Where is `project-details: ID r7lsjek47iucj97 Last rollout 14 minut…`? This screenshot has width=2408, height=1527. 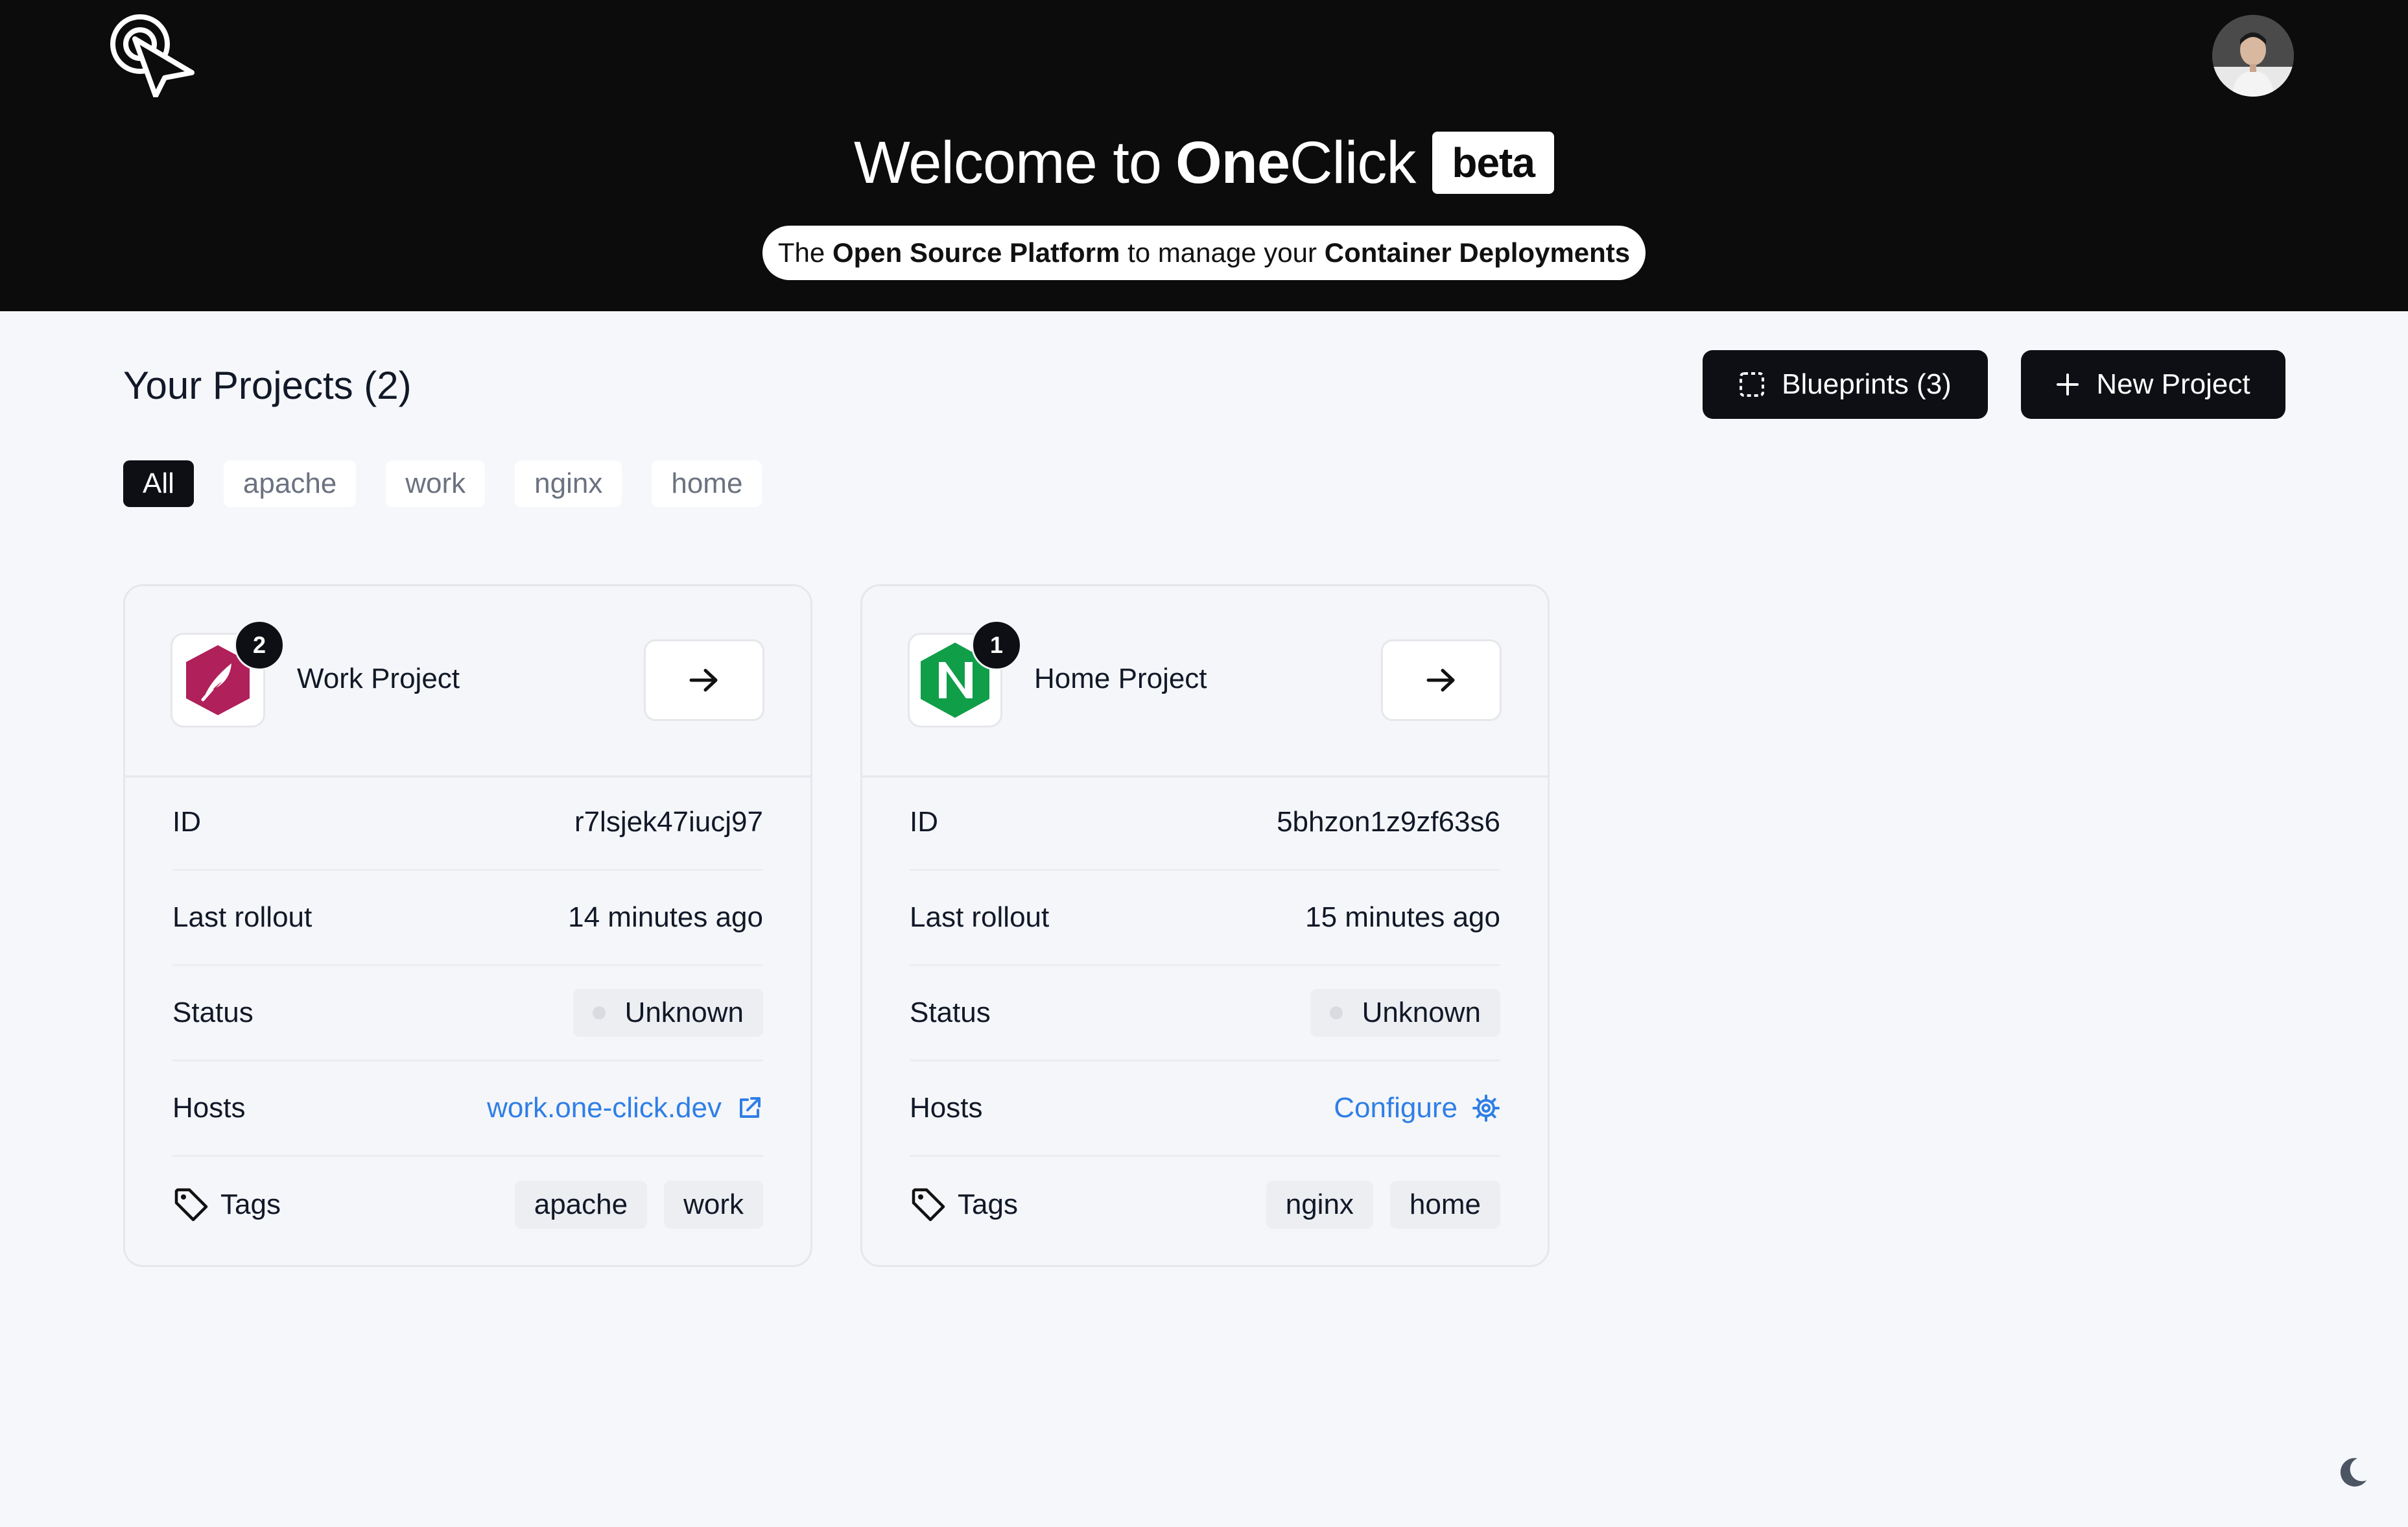
project-details: ID r7lsjek47iucj97 Last rollout 14 minut… is located at coordinates (467, 1013).